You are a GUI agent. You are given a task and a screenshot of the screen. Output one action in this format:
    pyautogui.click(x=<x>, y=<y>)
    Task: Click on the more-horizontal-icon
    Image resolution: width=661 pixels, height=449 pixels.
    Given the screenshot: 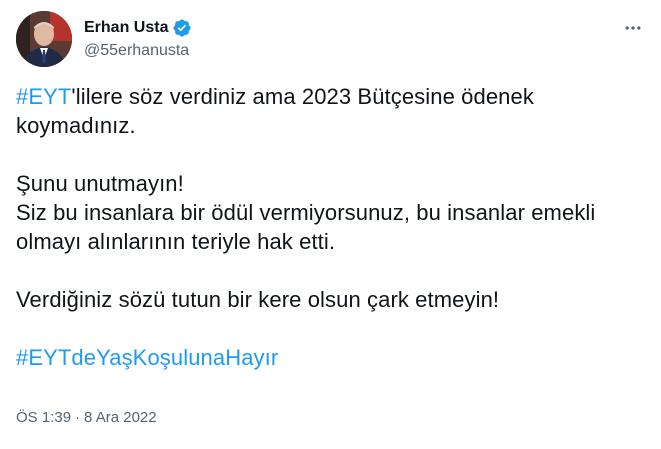 What is the action you would take?
    pyautogui.click(x=633, y=28)
    